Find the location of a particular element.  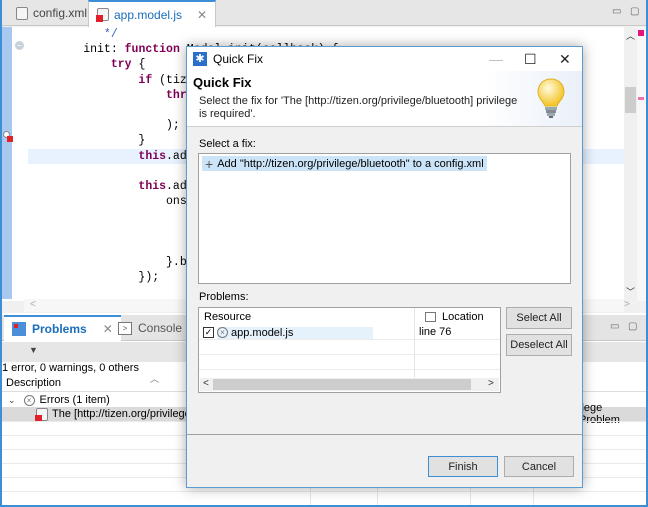

table-row: ✓ × app.model.js line 76 is located at coordinates (349, 332).